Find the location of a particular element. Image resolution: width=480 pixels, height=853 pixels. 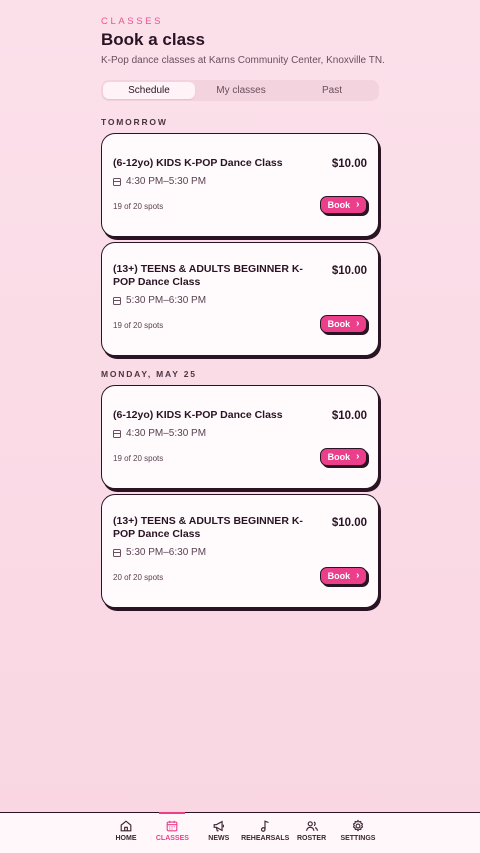

section-label-monday: MONDAY, MAY 25 is located at coordinates (149, 374).